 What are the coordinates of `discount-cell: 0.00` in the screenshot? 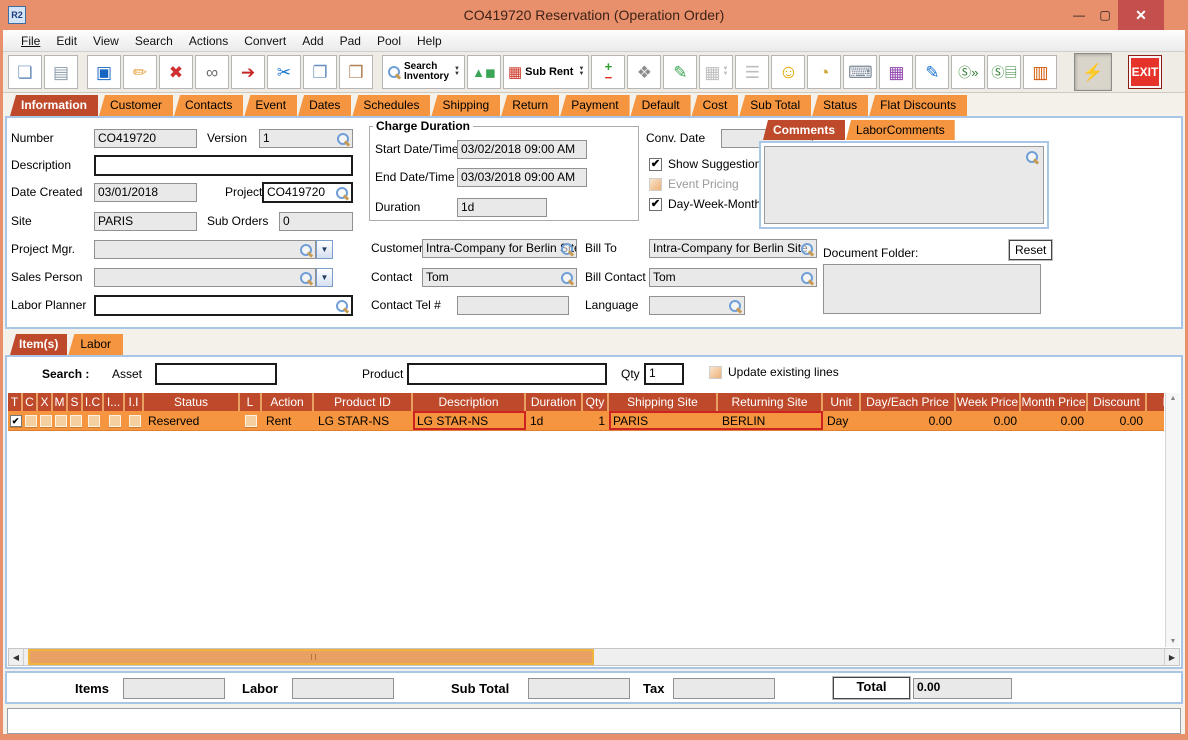 It's located at (1117, 420).